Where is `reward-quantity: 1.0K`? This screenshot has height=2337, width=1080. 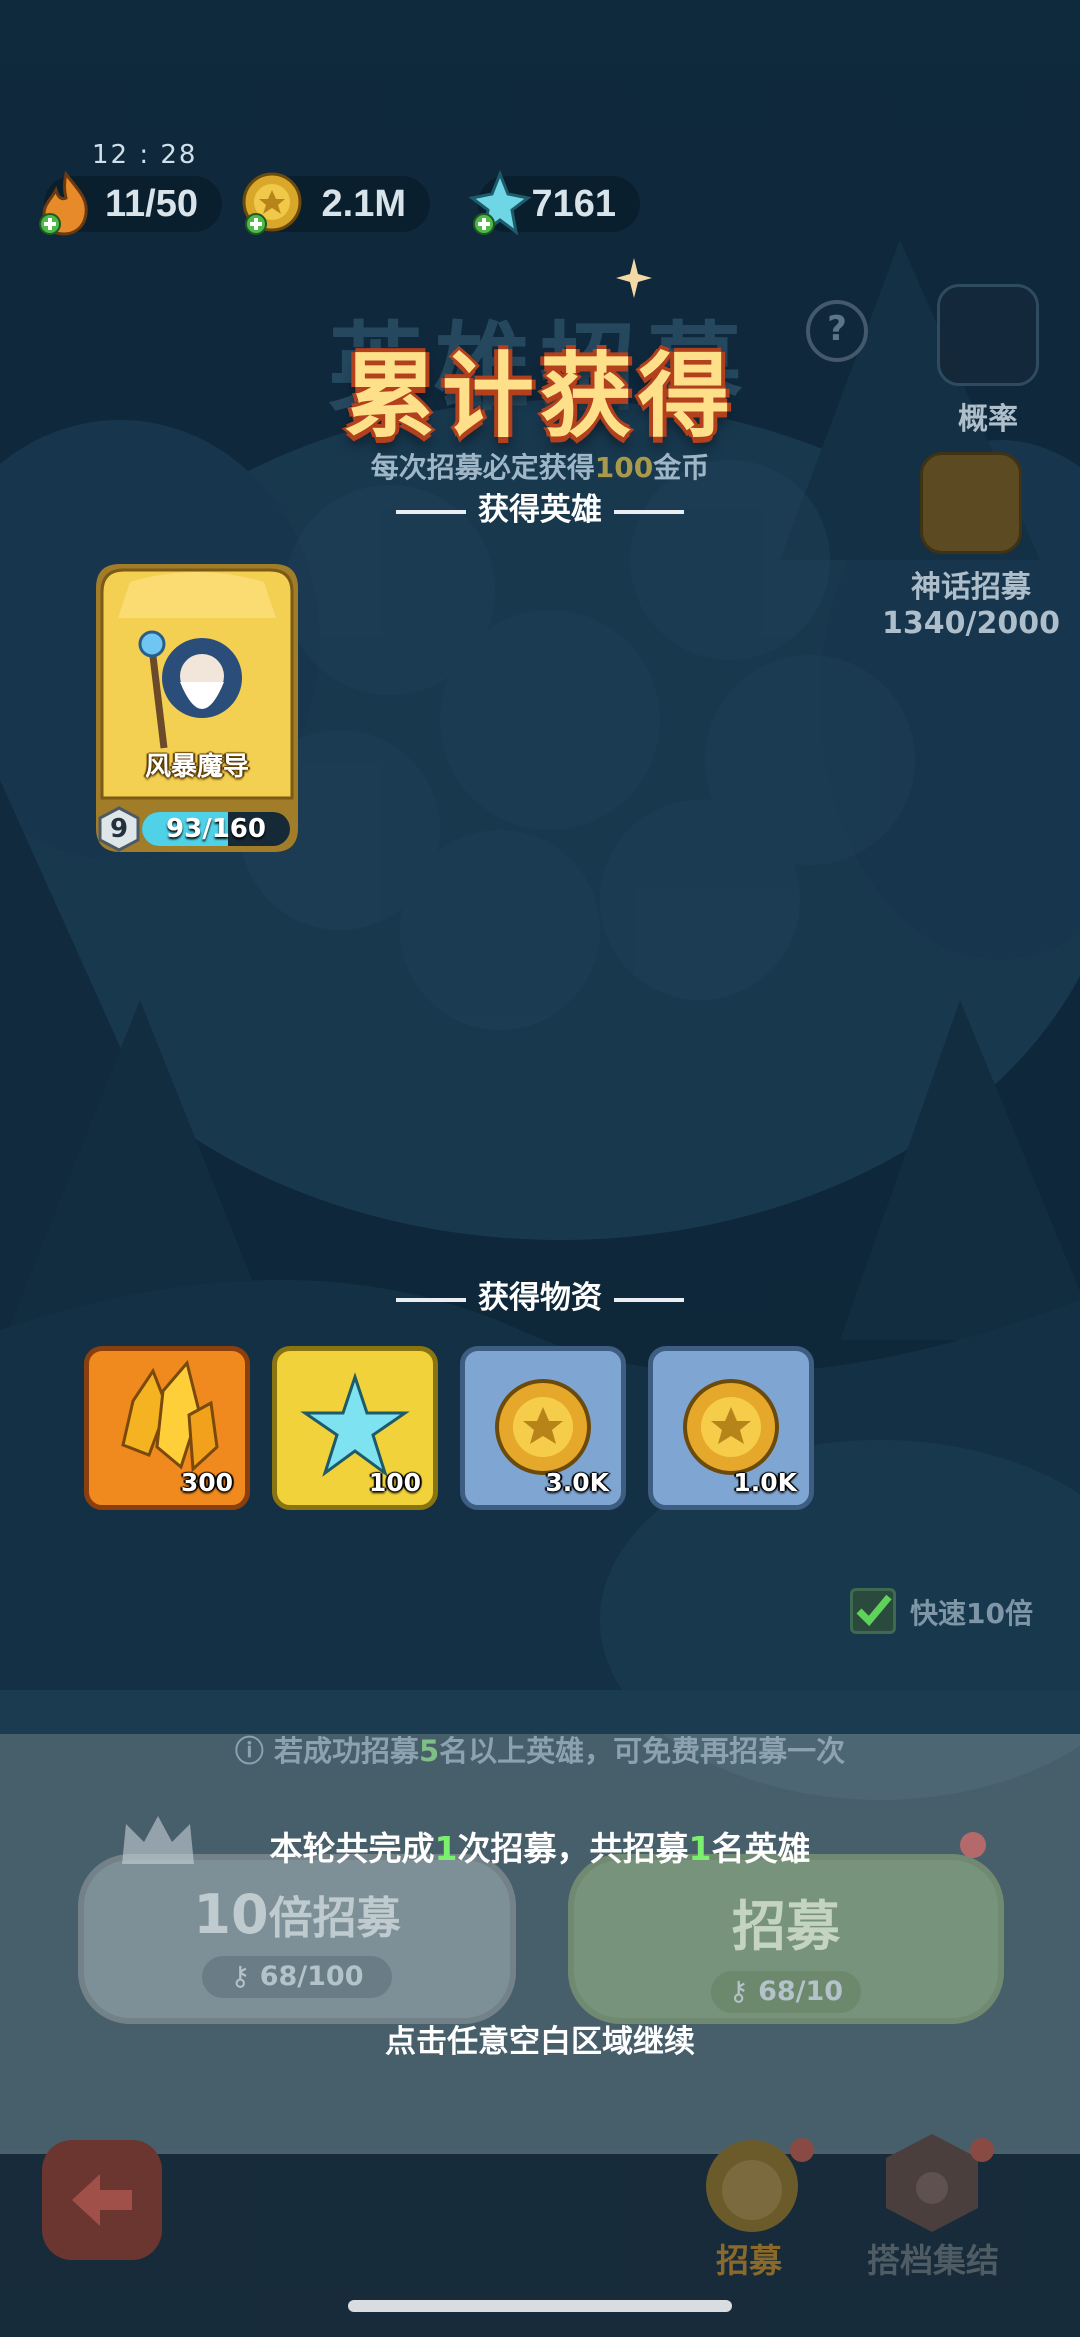 reward-quantity: 1.0K is located at coordinates (765, 1482).